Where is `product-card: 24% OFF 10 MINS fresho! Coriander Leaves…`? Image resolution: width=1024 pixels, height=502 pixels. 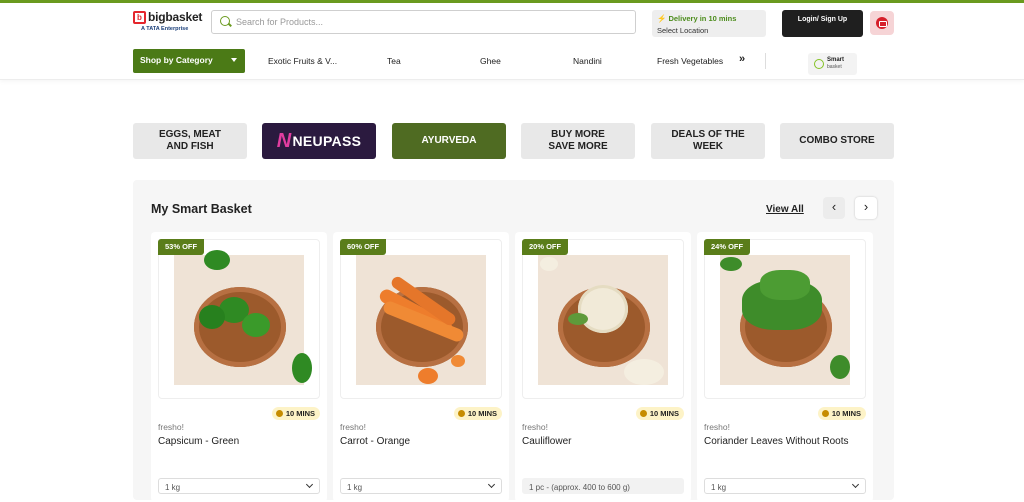
product-card: 24% OFF 10 MINS fresho! Coriander Leaves… is located at coordinates (785, 367).